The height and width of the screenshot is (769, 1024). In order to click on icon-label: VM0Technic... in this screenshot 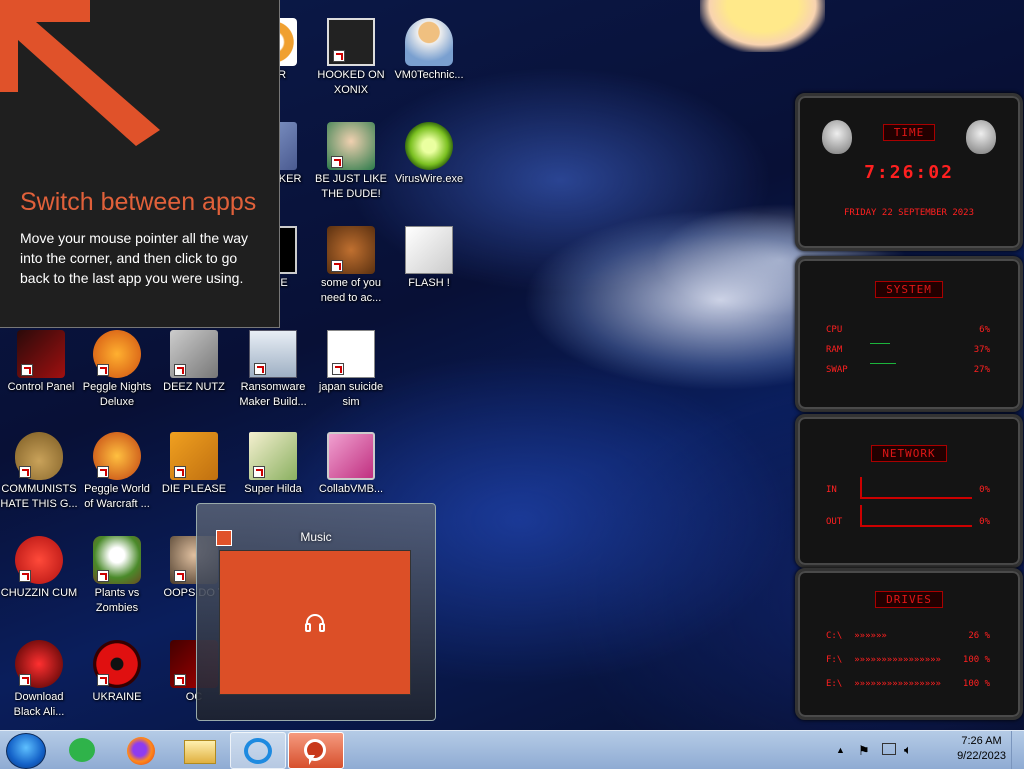, I will do `click(429, 75)`.